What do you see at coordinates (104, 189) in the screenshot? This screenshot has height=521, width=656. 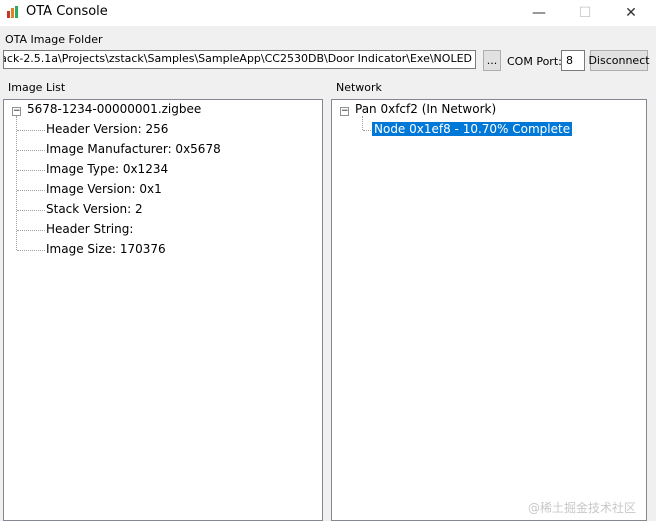 I see `tree-item-image-version: Image Version: 0x1` at bounding box center [104, 189].